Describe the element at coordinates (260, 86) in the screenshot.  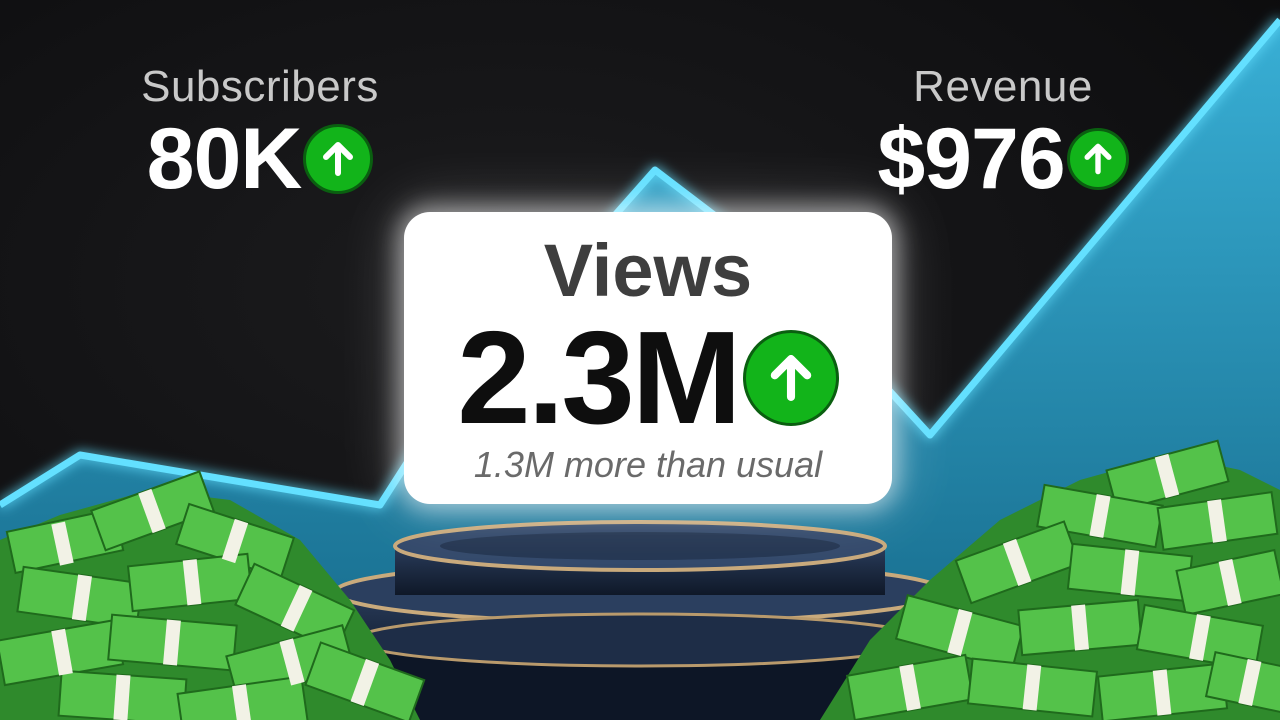
I see `subscribers-label: Subscribers` at that location.